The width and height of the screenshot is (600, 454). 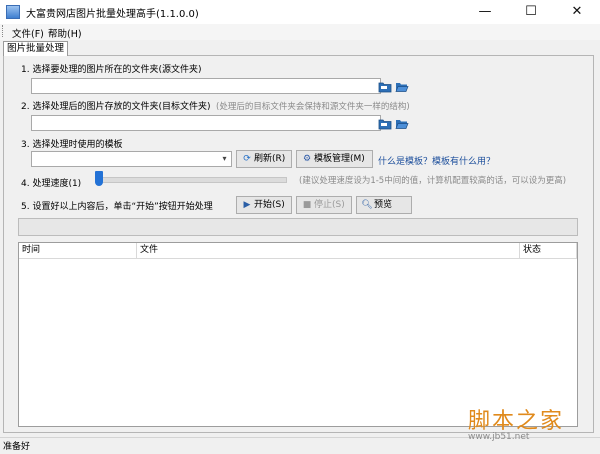 I want to click on template-manage-button: ⚙ 模板管理(M), so click(x=334, y=159).